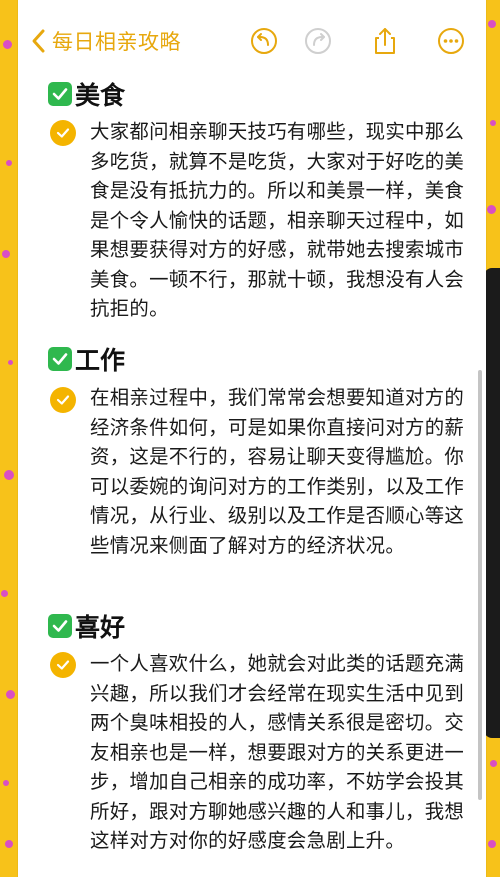 The width and height of the screenshot is (500, 877). Describe the element at coordinates (492, 503) in the screenshot. I see `background-photo-edge` at that location.